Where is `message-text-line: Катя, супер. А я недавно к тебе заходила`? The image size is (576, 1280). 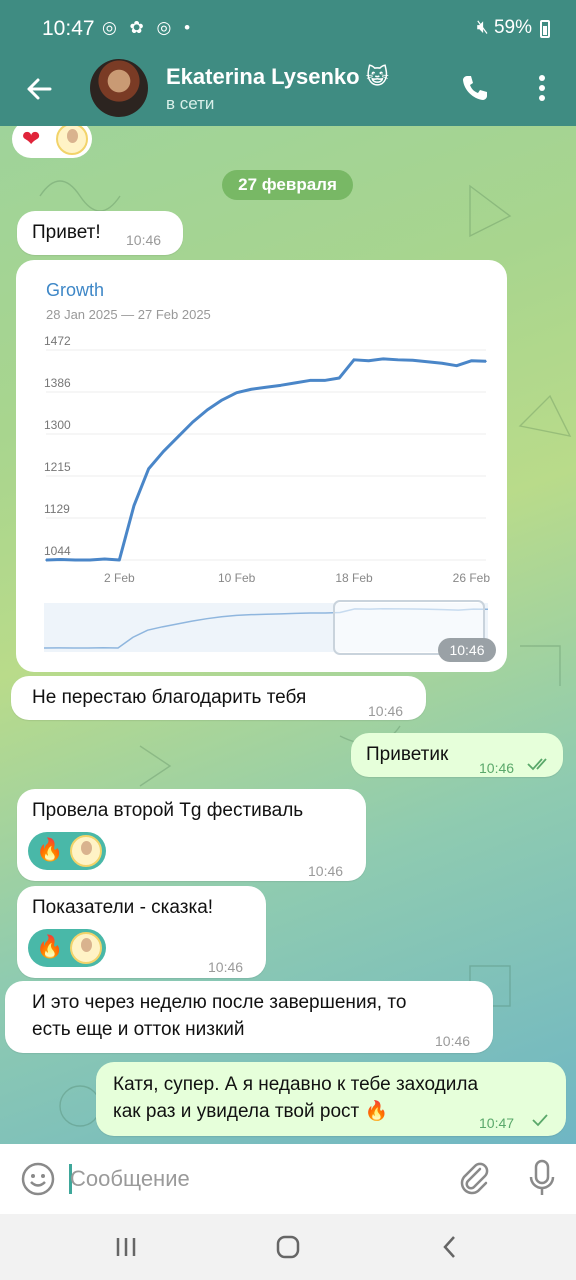
message-text-line: Катя, супер. А я недавно к тебе заходила is located at coordinates (296, 1084).